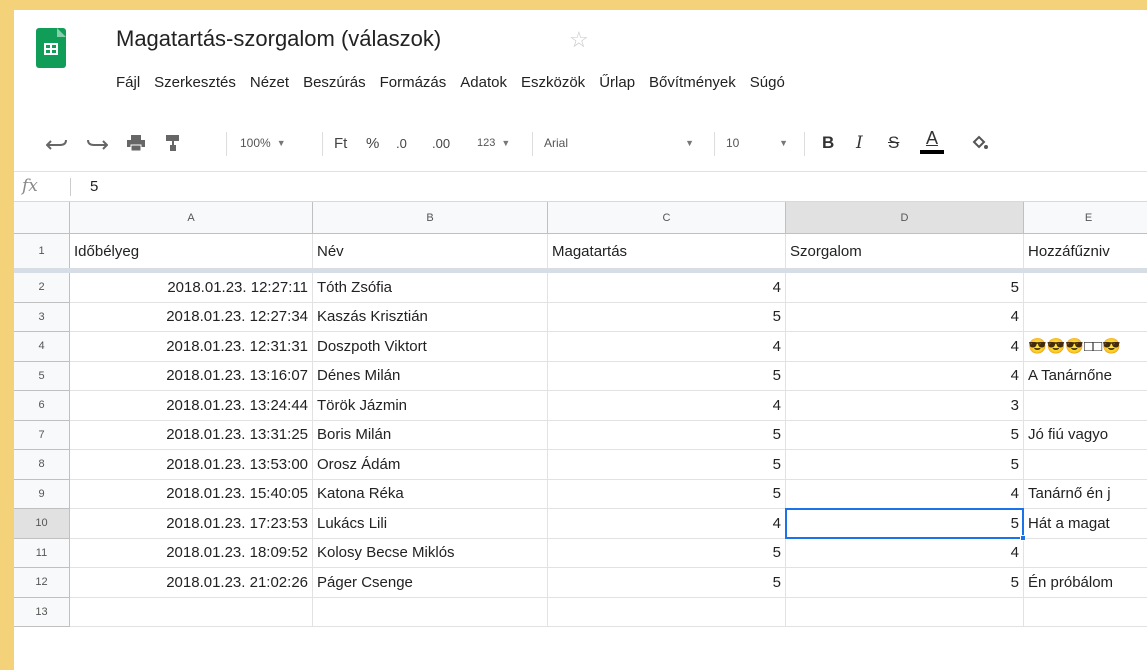  Describe the element at coordinates (191, 435) in the screenshot. I see `table-cell: 2018.01.23. 13:31:25` at that location.